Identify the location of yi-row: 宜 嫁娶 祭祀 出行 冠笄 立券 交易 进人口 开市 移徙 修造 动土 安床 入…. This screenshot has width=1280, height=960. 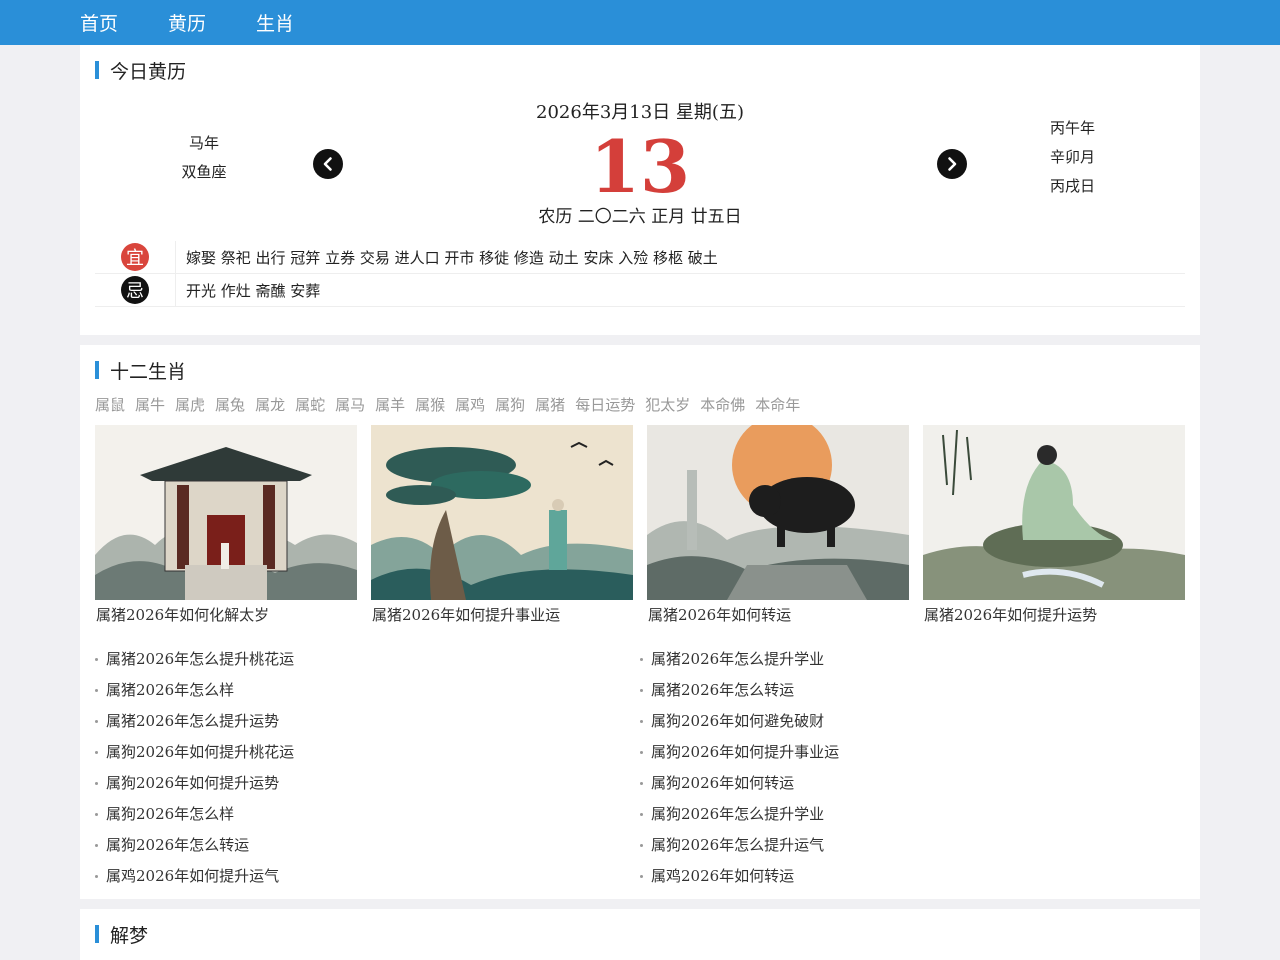
(640, 257).